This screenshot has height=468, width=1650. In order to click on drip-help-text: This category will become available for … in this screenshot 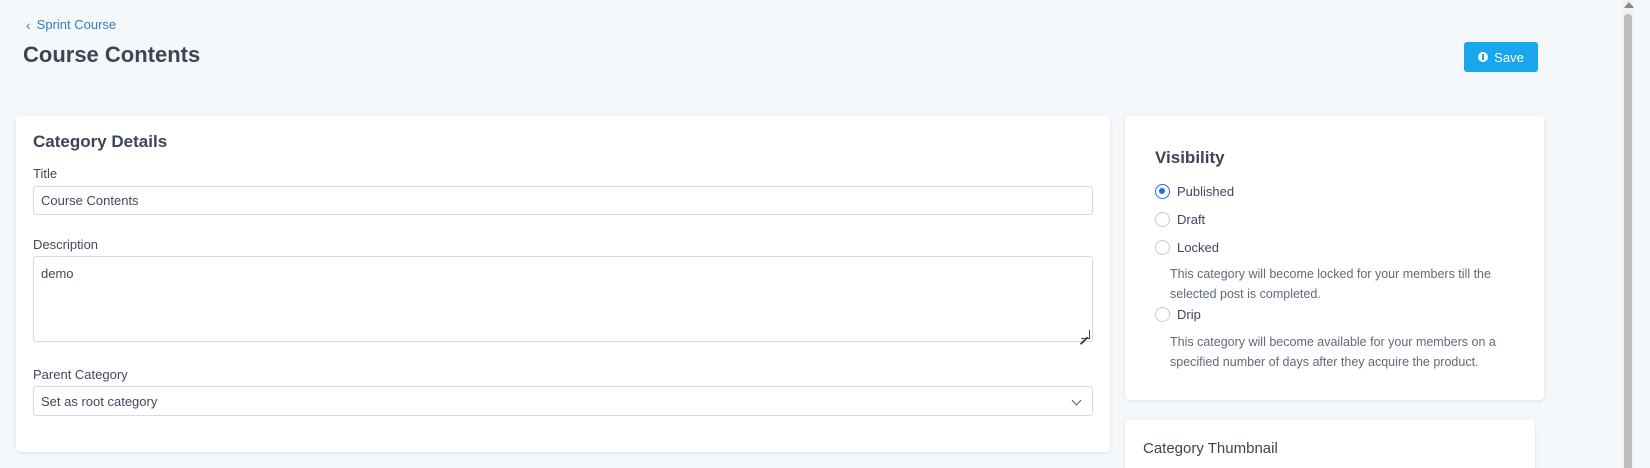, I will do `click(1333, 352)`.